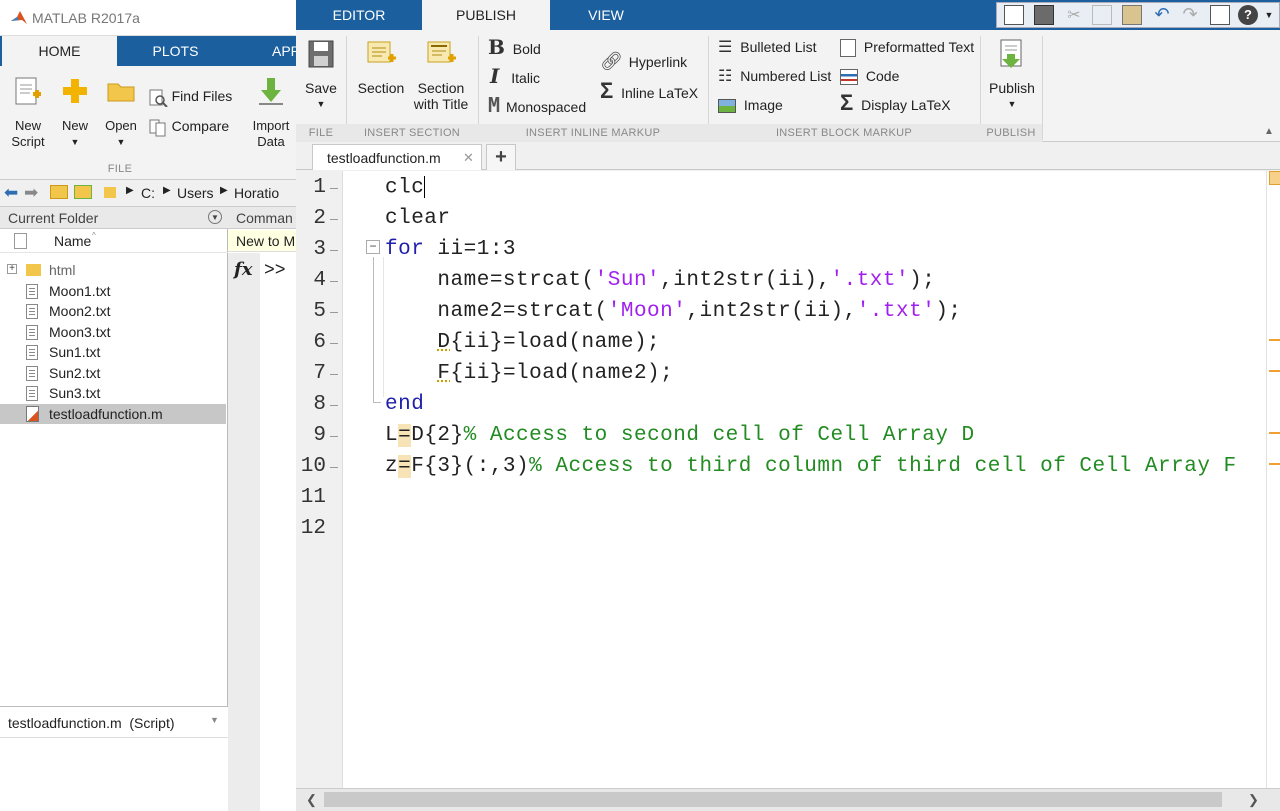 Image resolution: width=1280 pixels, height=811 pixels. I want to click on fold-toggle-icon: −, so click(373, 247).